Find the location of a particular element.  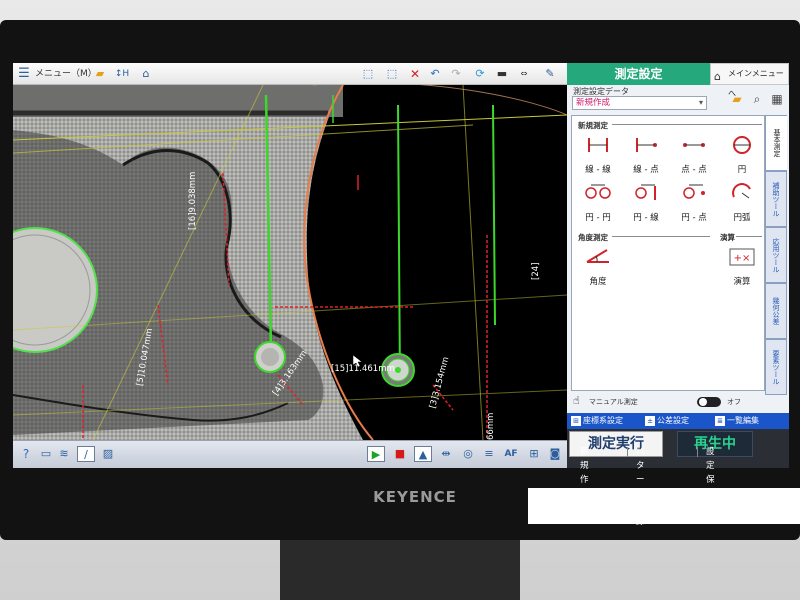

tool-label: 円 - 点 is located at coordinates (694, 218).